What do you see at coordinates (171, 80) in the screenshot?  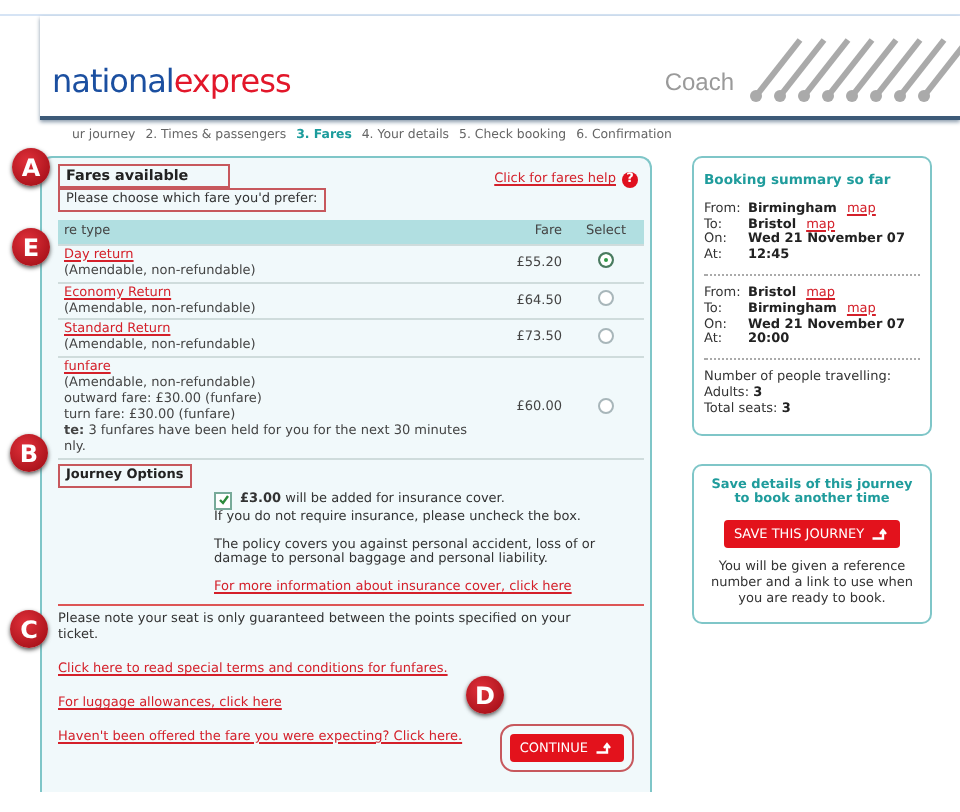 I see `logo: nationalexpress` at bounding box center [171, 80].